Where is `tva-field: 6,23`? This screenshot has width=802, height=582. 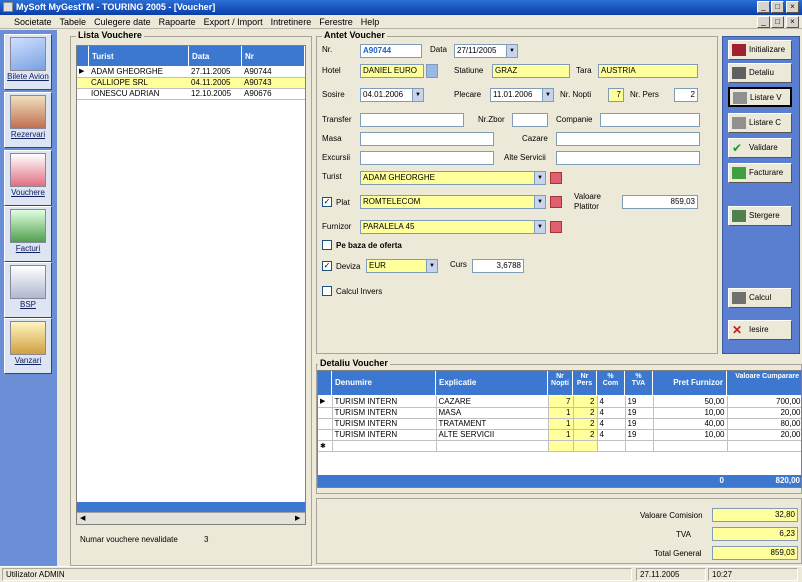
tva-field: 6,23 is located at coordinates (755, 534).